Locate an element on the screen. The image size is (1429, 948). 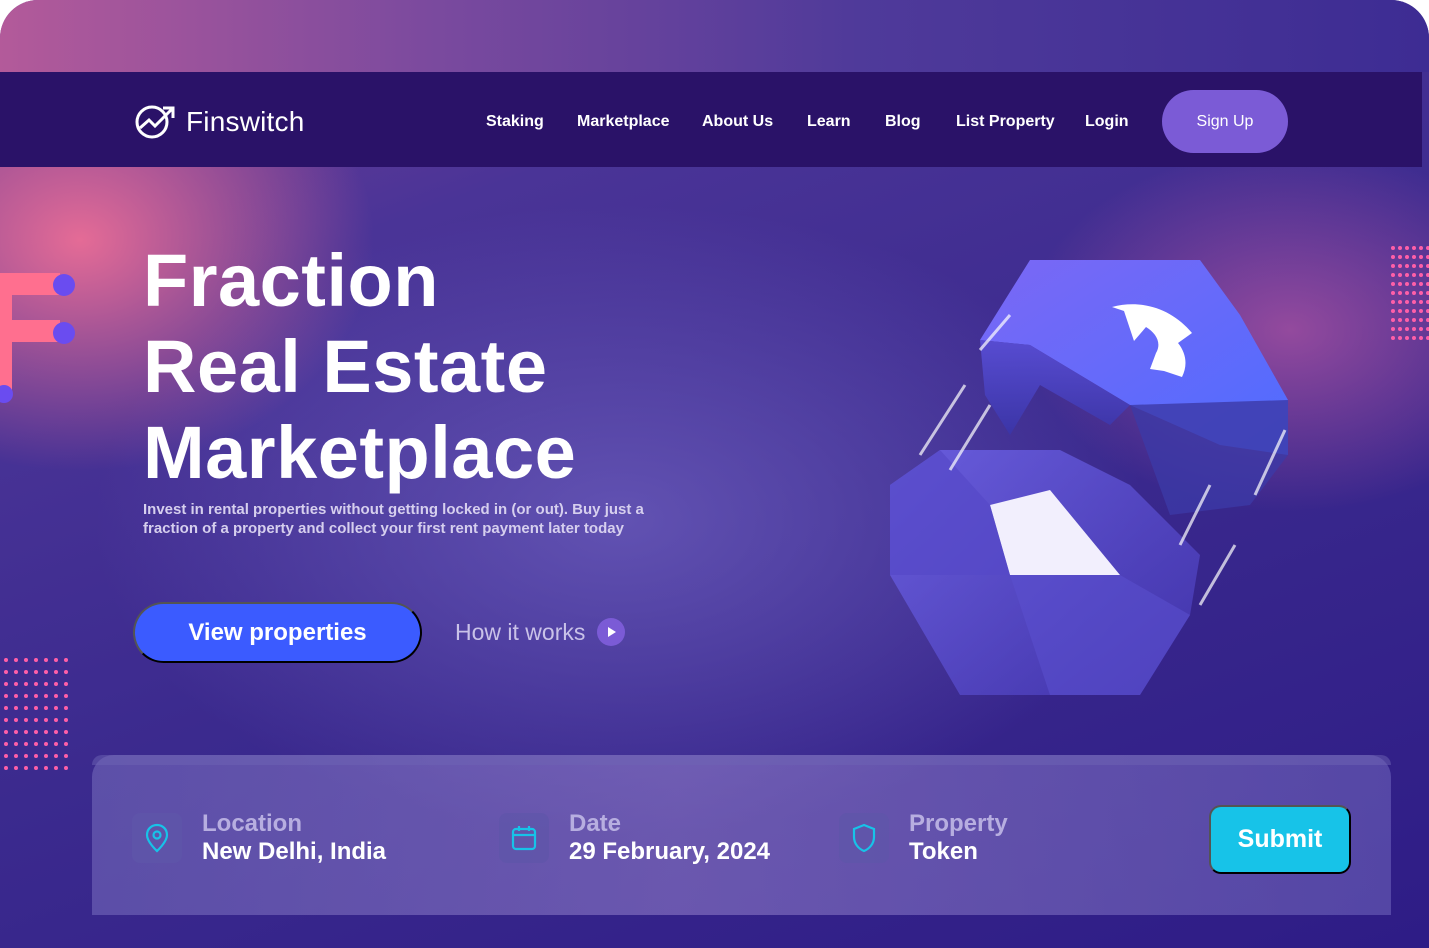
property-value: Token is located at coordinates (943, 851).